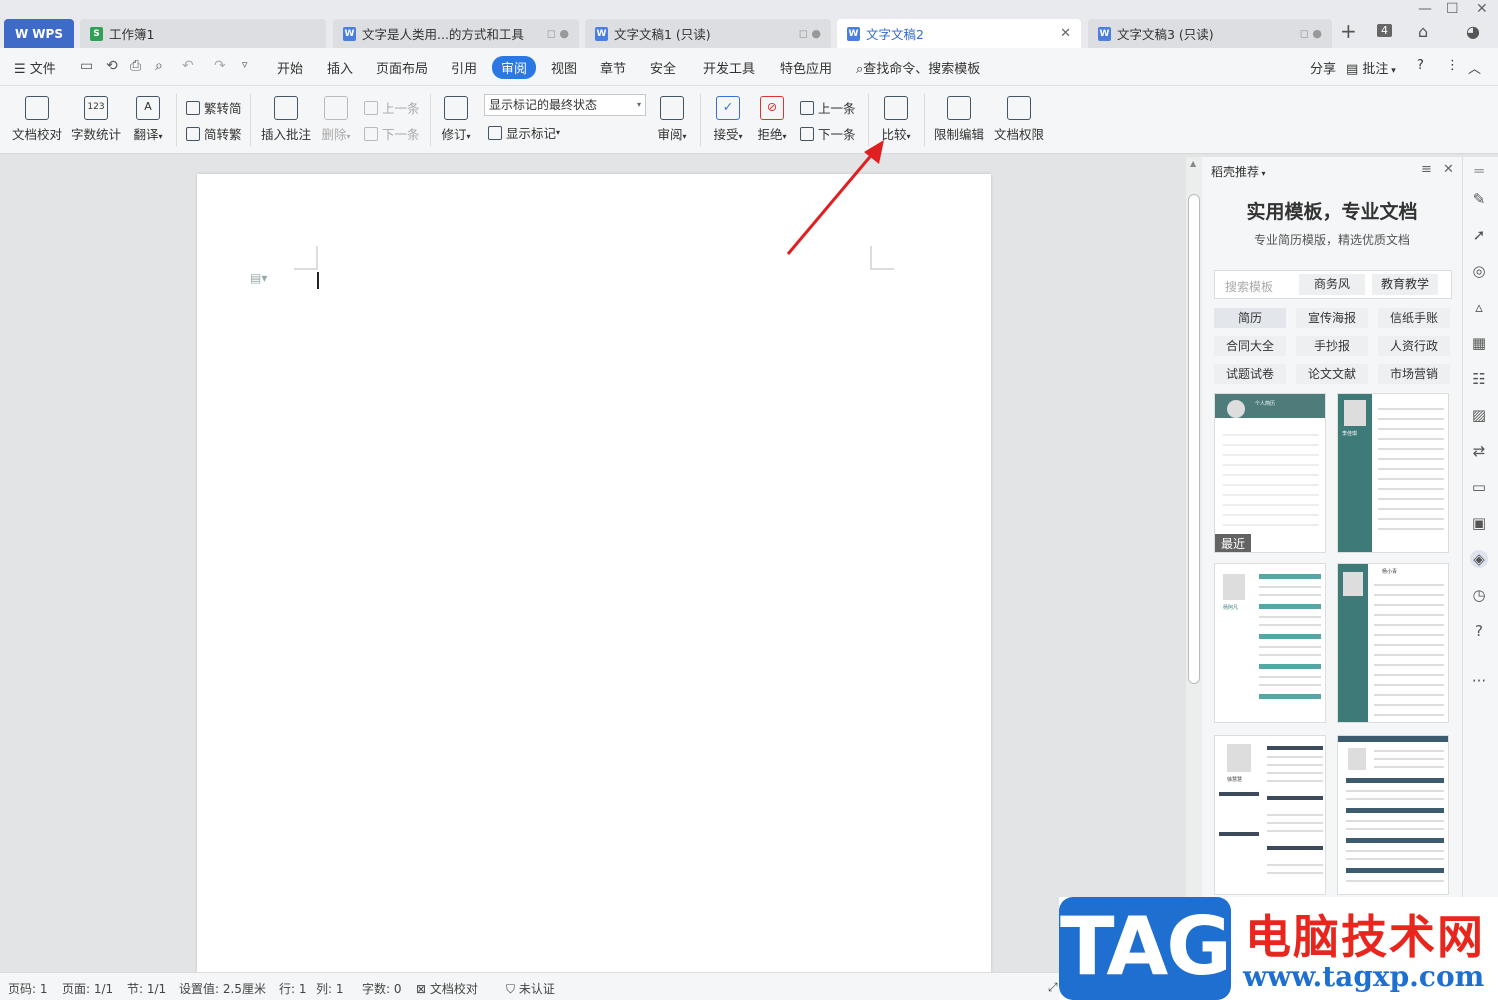 The height and width of the screenshot is (1000, 1498). I want to click on status-proofread: ⊠ 文档校对, so click(447, 988).